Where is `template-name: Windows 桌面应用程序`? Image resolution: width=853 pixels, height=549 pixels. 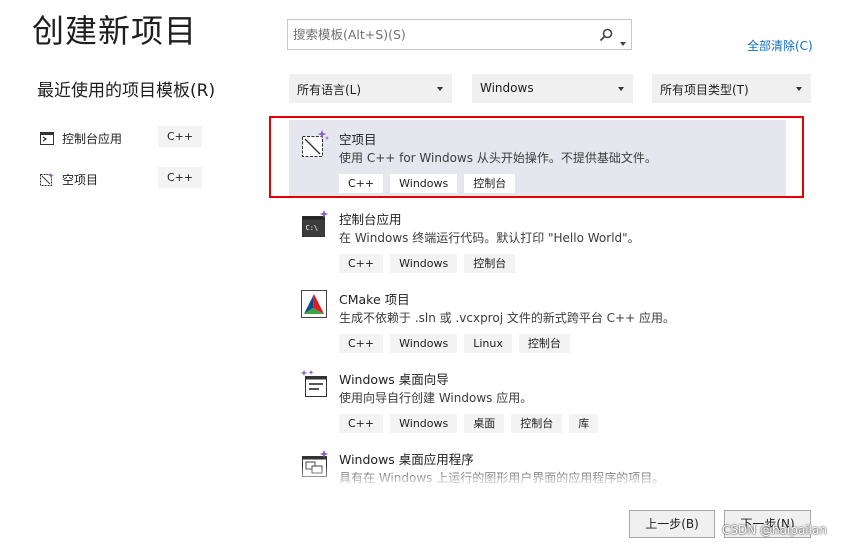
template-name: Windows 桌面应用程序 is located at coordinates (406, 459).